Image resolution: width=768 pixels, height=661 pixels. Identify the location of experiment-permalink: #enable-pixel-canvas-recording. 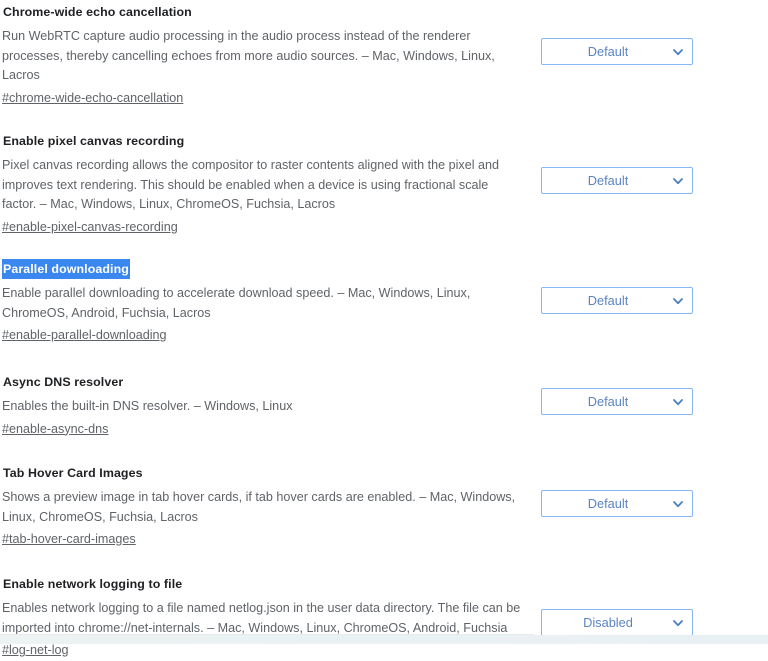
(90, 228).